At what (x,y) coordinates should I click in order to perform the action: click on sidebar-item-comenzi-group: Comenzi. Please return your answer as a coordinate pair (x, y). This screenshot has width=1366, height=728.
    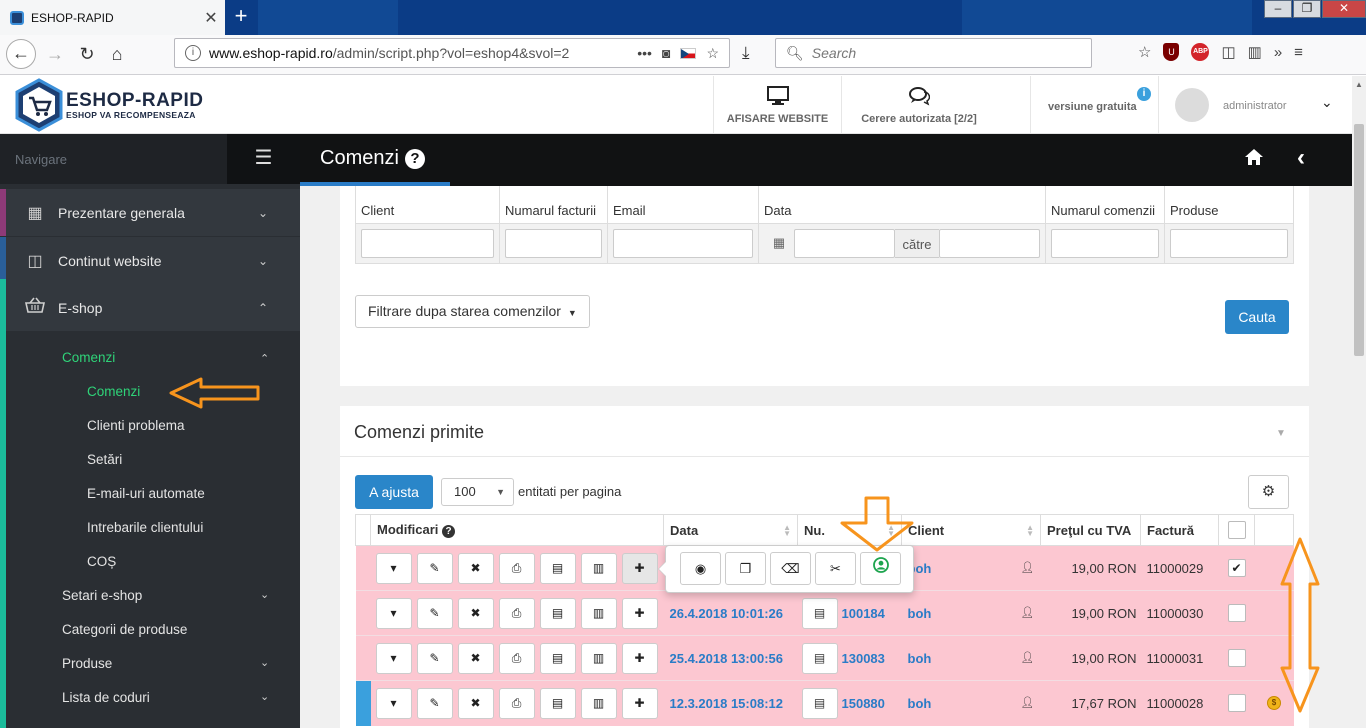
    Looking at the image, I should click on (88, 357).